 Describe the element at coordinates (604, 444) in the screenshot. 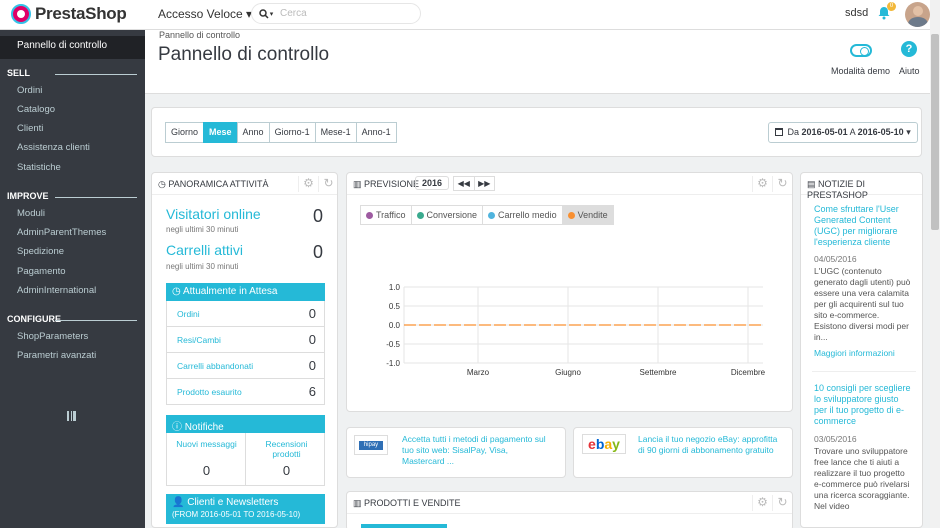

I see `ebay-logo-icon: ebay` at that location.